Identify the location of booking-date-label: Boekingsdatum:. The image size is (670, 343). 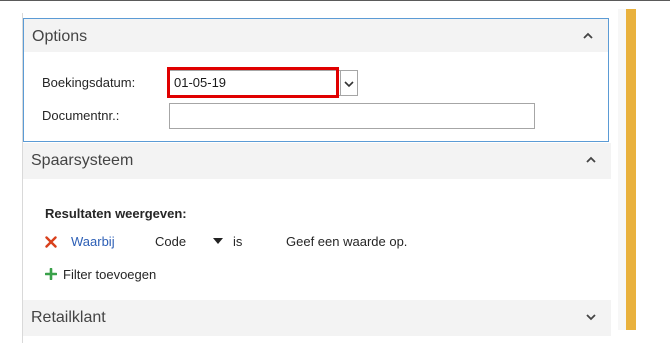
(89, 82).